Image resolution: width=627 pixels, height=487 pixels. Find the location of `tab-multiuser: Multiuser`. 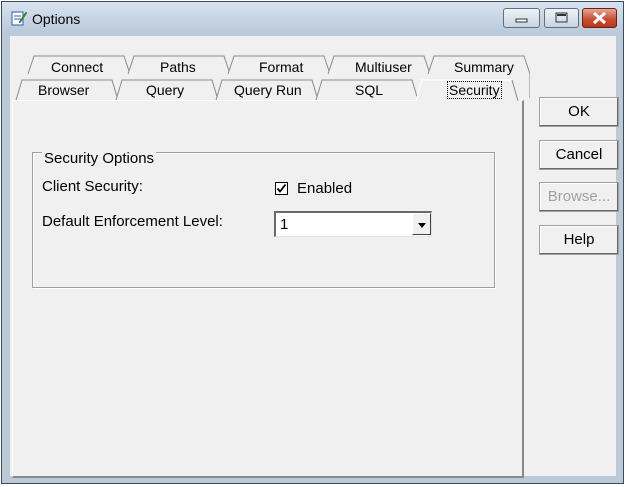

tab-multiuser: Multiuser is located at coordinates (383, 67).